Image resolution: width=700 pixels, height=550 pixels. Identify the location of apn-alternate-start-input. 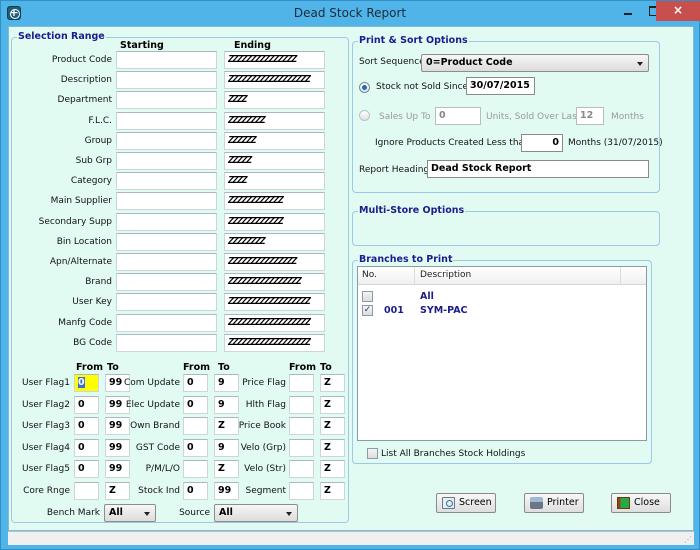
(166, 262).